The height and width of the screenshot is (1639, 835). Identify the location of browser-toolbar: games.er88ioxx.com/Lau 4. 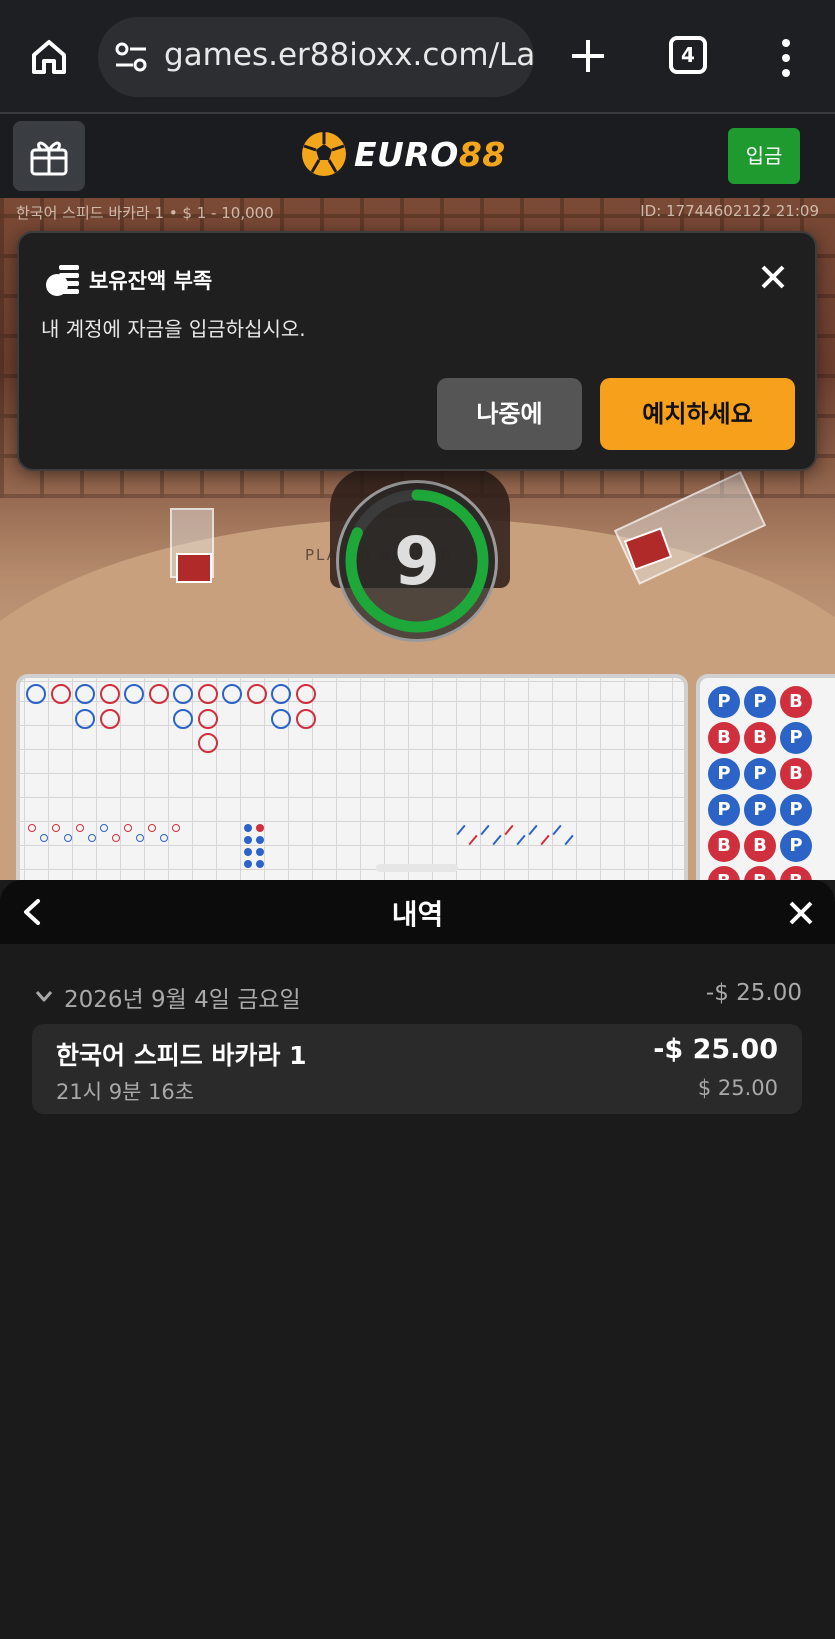
(417, 57).